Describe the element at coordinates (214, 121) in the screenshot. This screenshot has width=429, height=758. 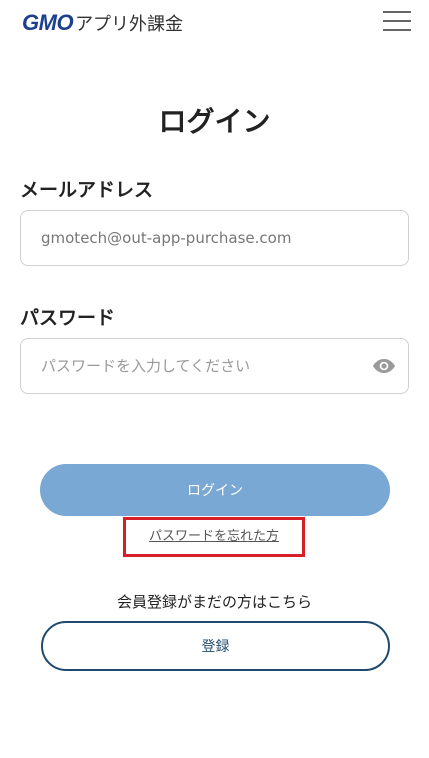
I see `page-title: ログイン` at that location.